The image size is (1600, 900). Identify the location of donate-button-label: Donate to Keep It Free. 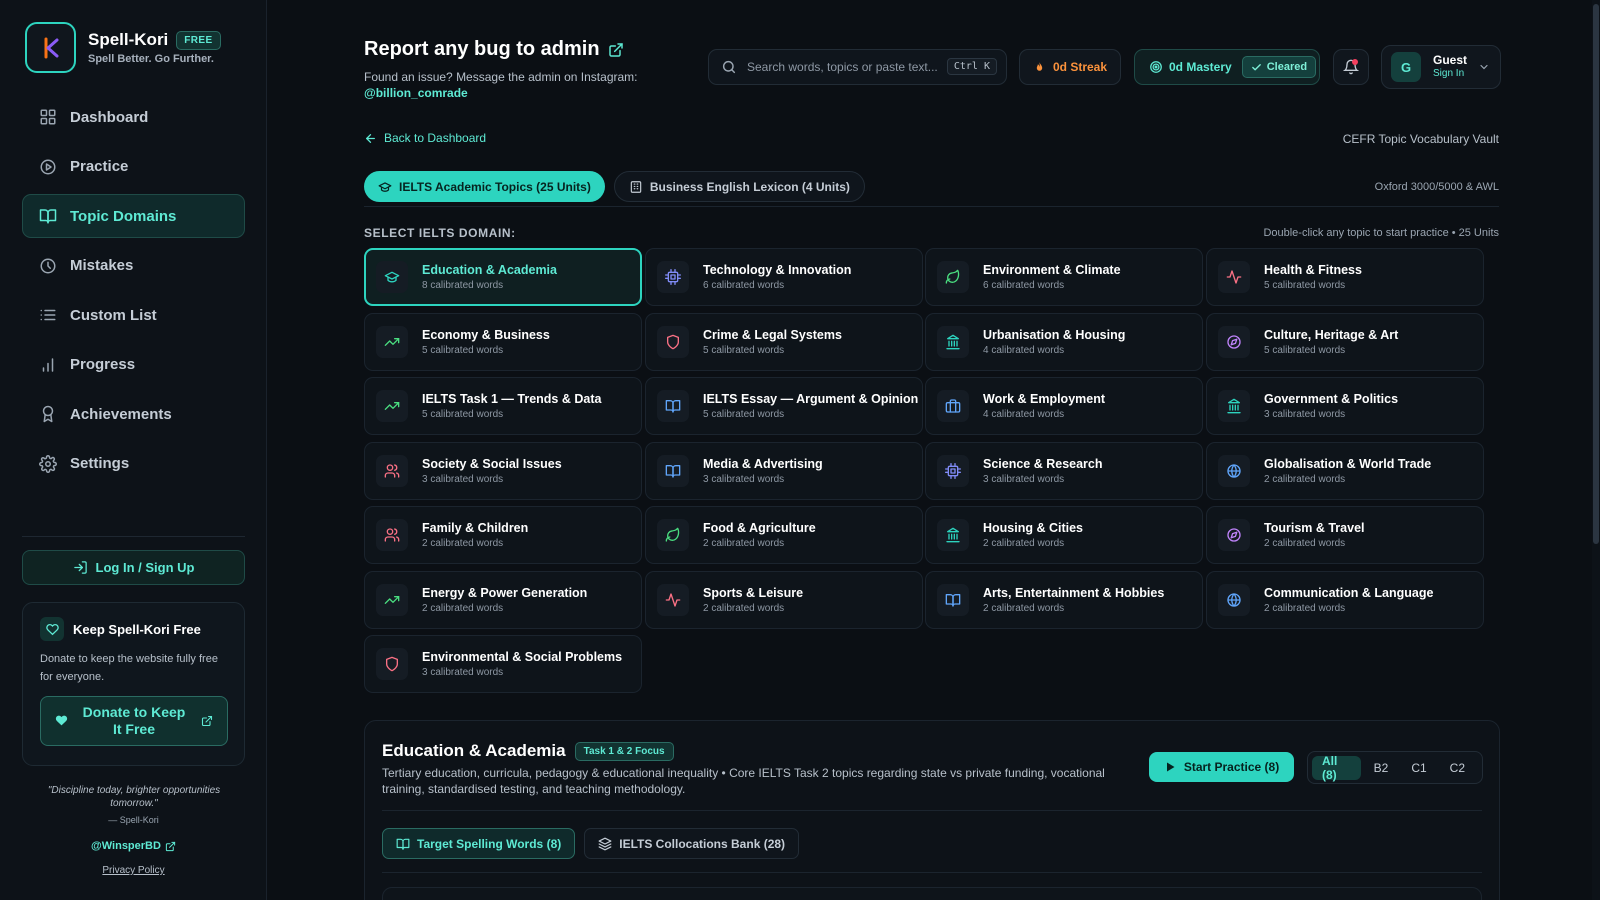
(134, 720).